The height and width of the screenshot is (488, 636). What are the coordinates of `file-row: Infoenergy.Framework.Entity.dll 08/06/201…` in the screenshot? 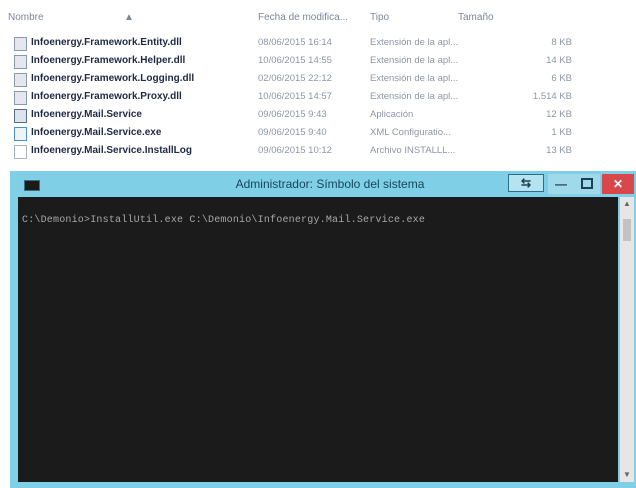 It's located at (318, 43).